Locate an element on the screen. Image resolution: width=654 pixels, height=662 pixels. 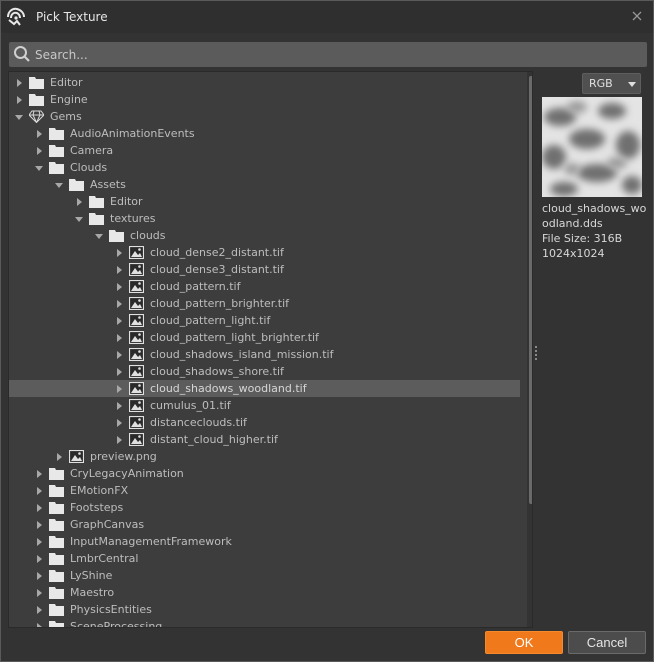
title-bar: Pick Texture is located at coordinates (327, 17).